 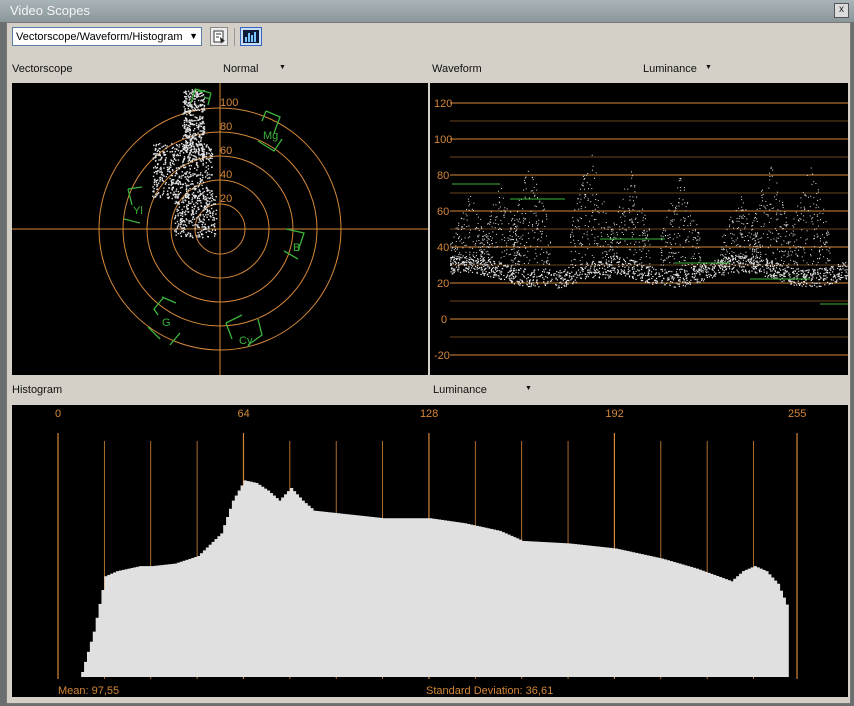 I want to click on title-bar: Video Scopes x, so click(x=427, y=11).